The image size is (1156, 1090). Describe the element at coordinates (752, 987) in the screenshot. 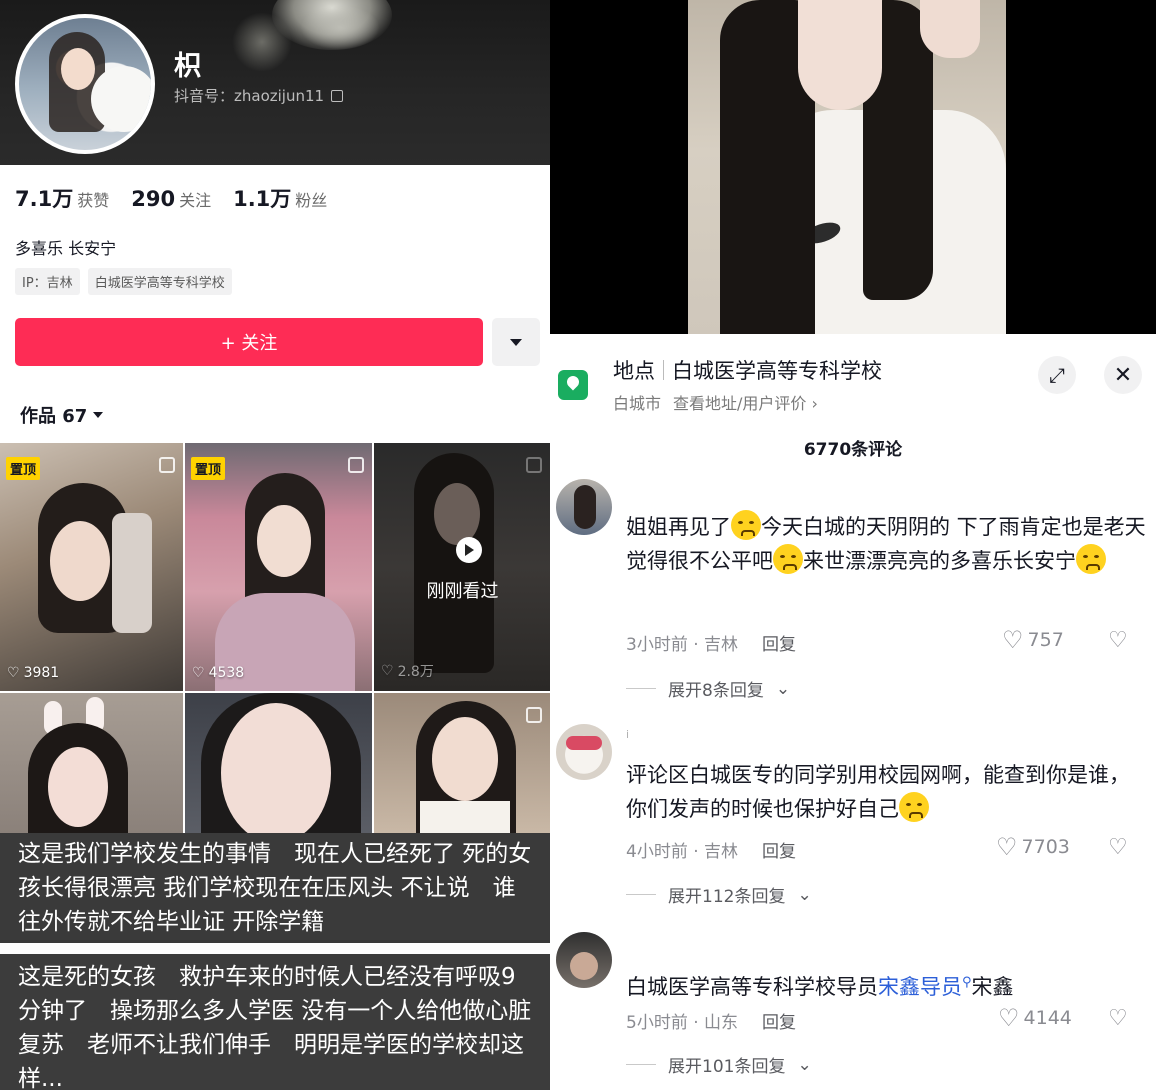

I see `comment-text-part: 白城医学高等专科学校导员` at that location.